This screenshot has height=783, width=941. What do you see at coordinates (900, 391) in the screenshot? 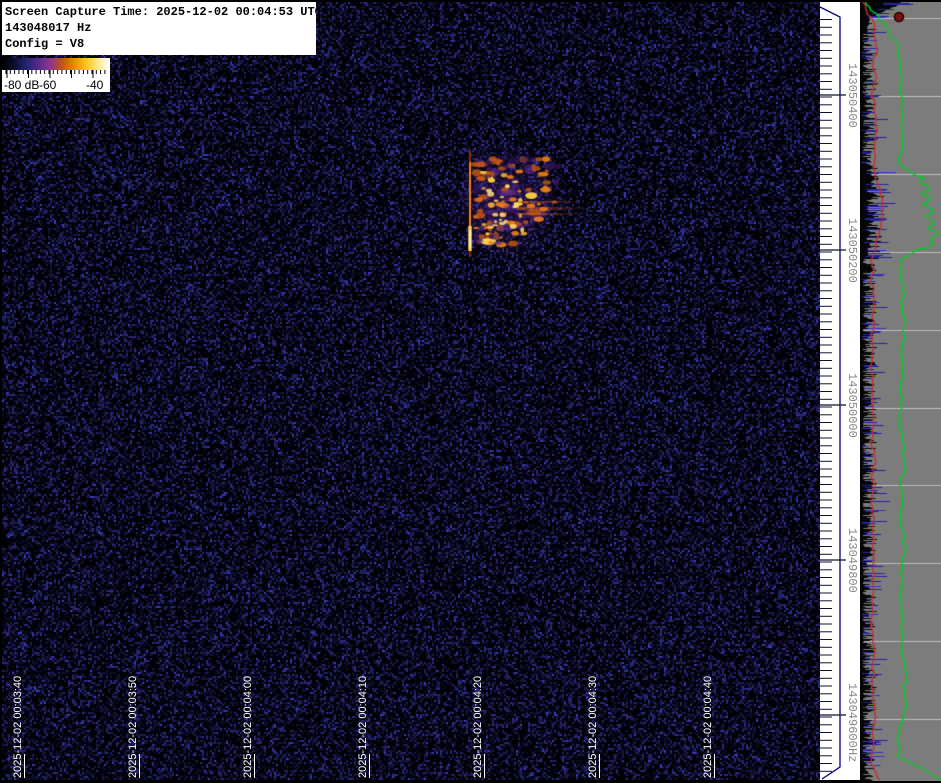
I see `spectrum-side-panel` at bounding box center [900, 391].